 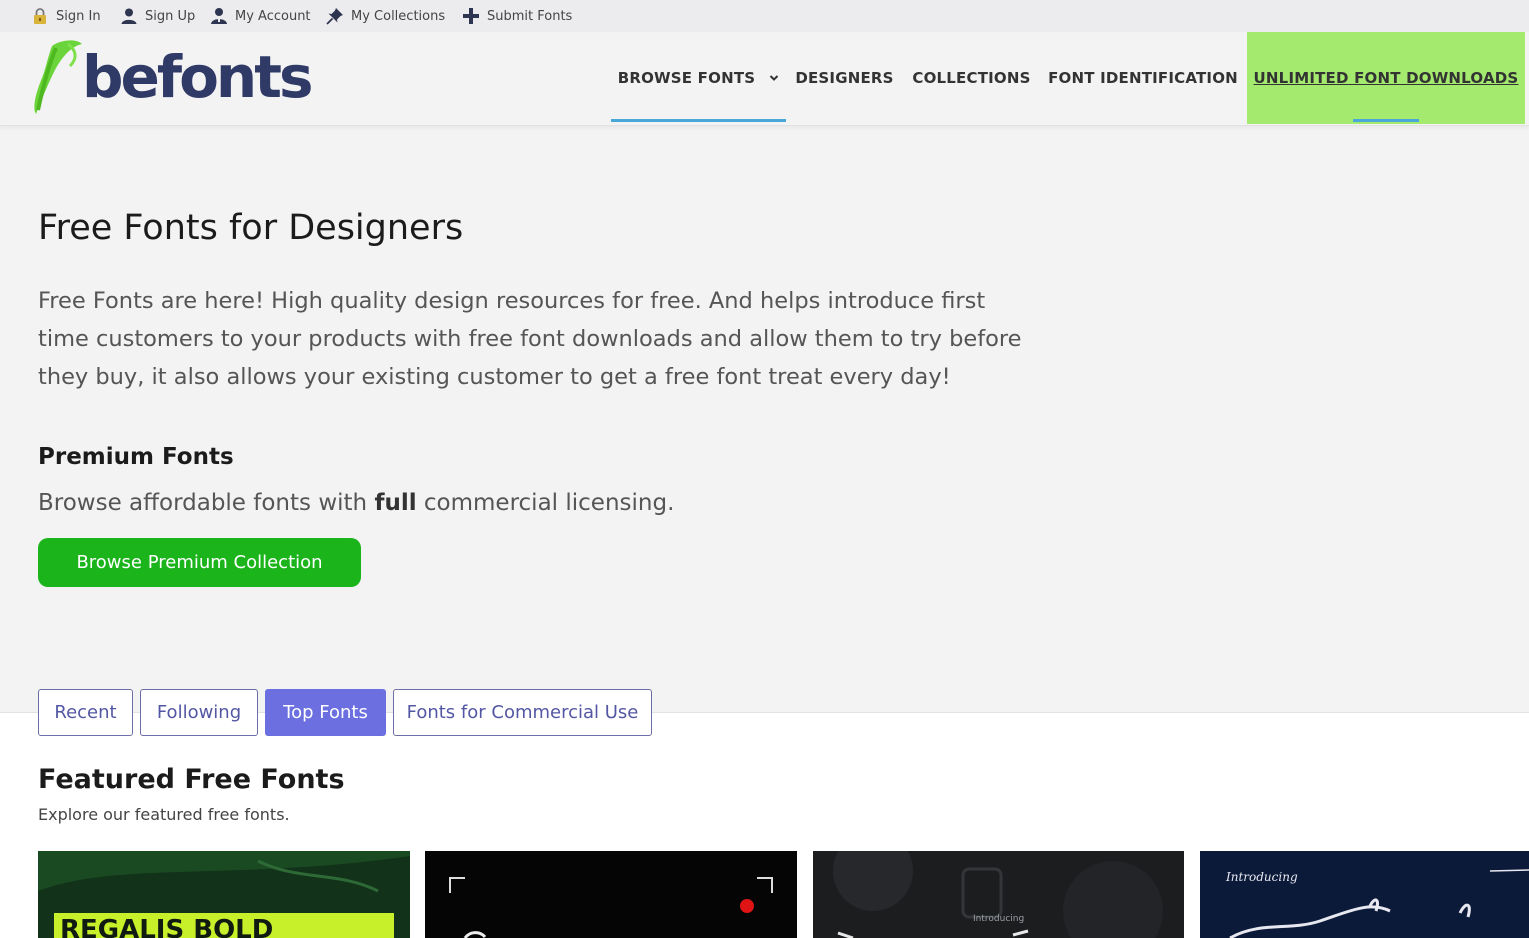 I want to click on lock-icon, so click(x=40, y=16).